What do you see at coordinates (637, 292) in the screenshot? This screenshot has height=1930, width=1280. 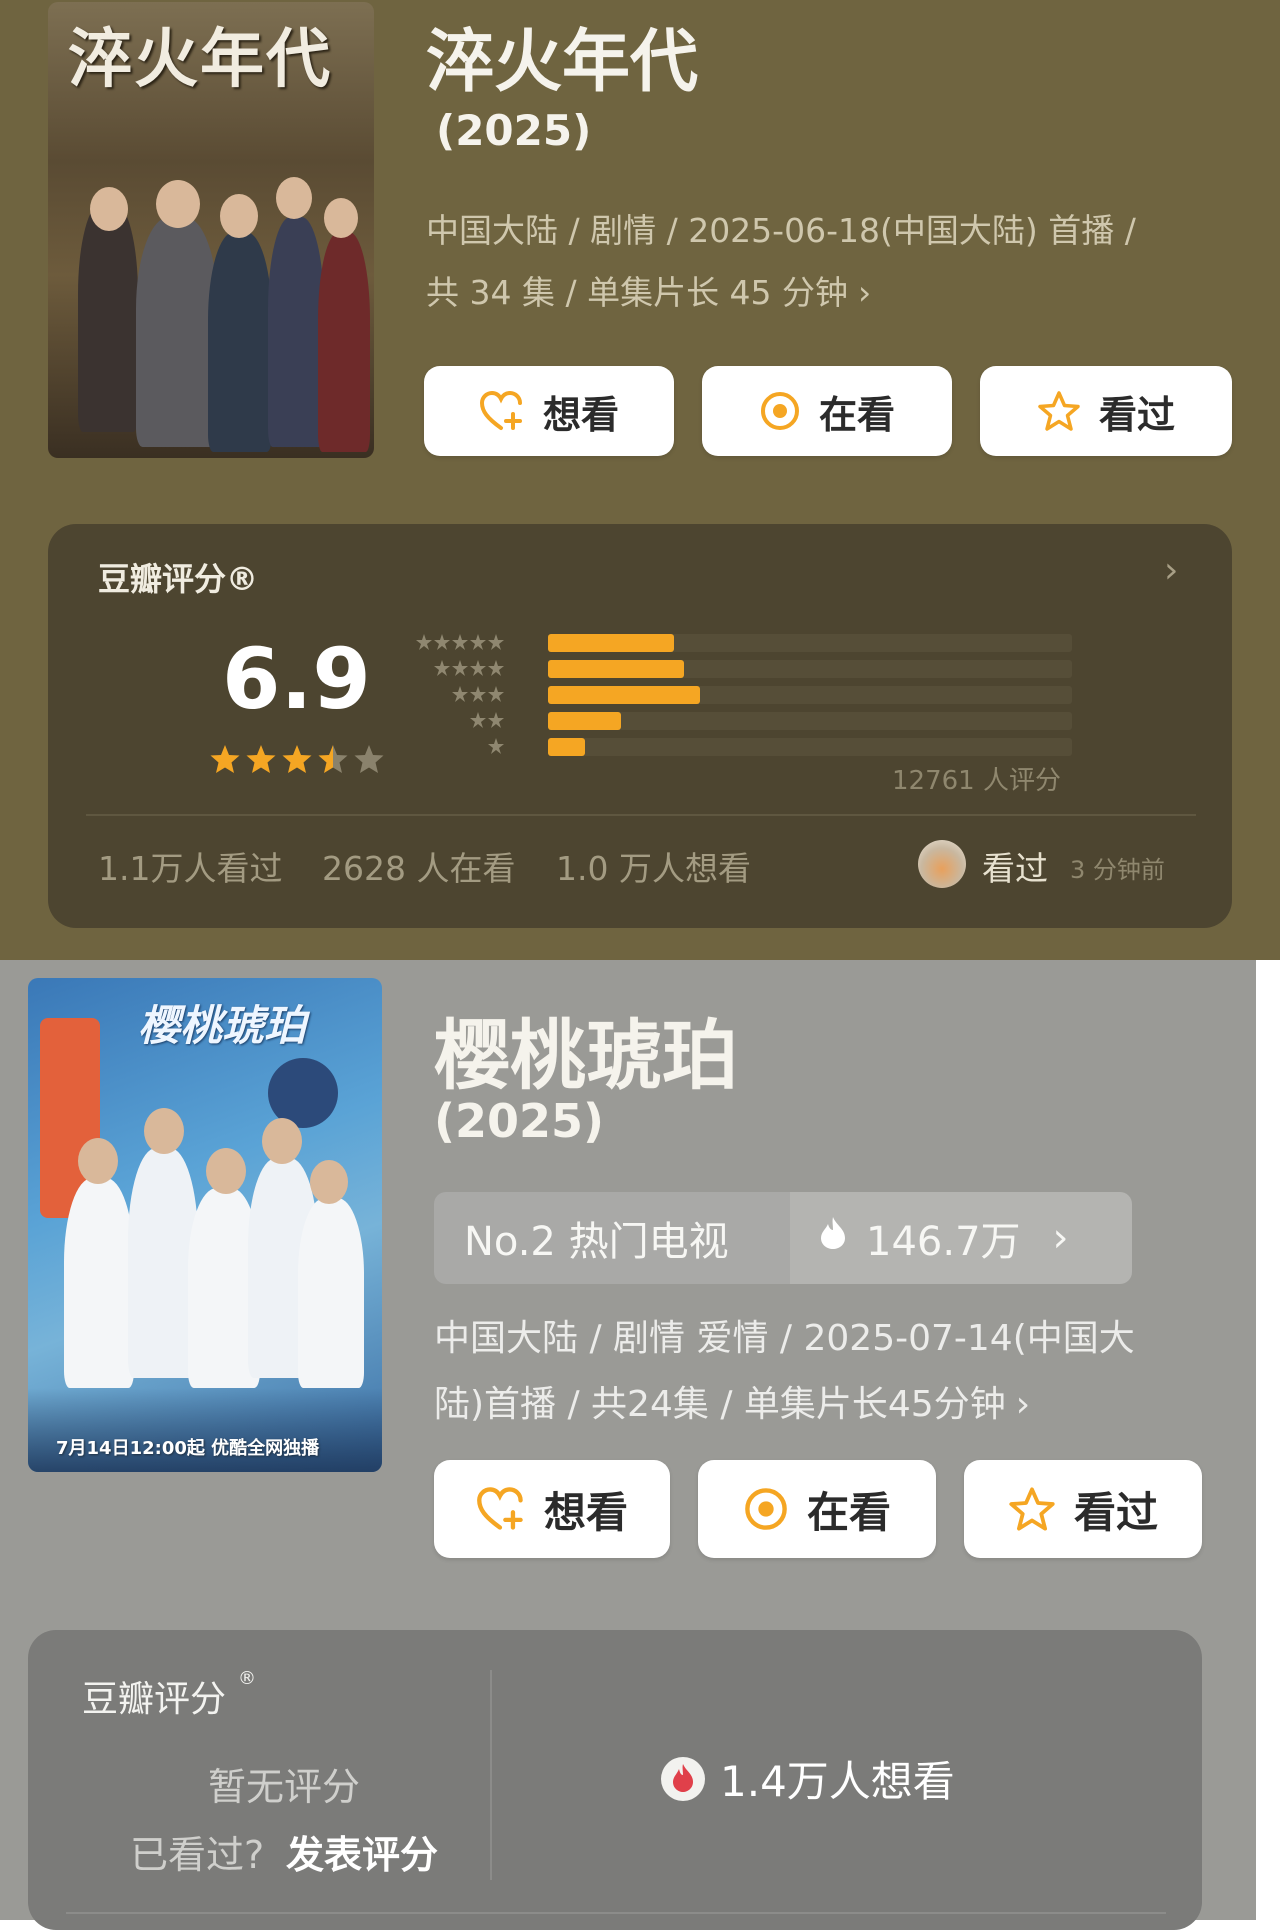 I see `show-meta-line2-text: 共 34 集 / 单集片长 45 分钟` at bounding box center [637, 292].